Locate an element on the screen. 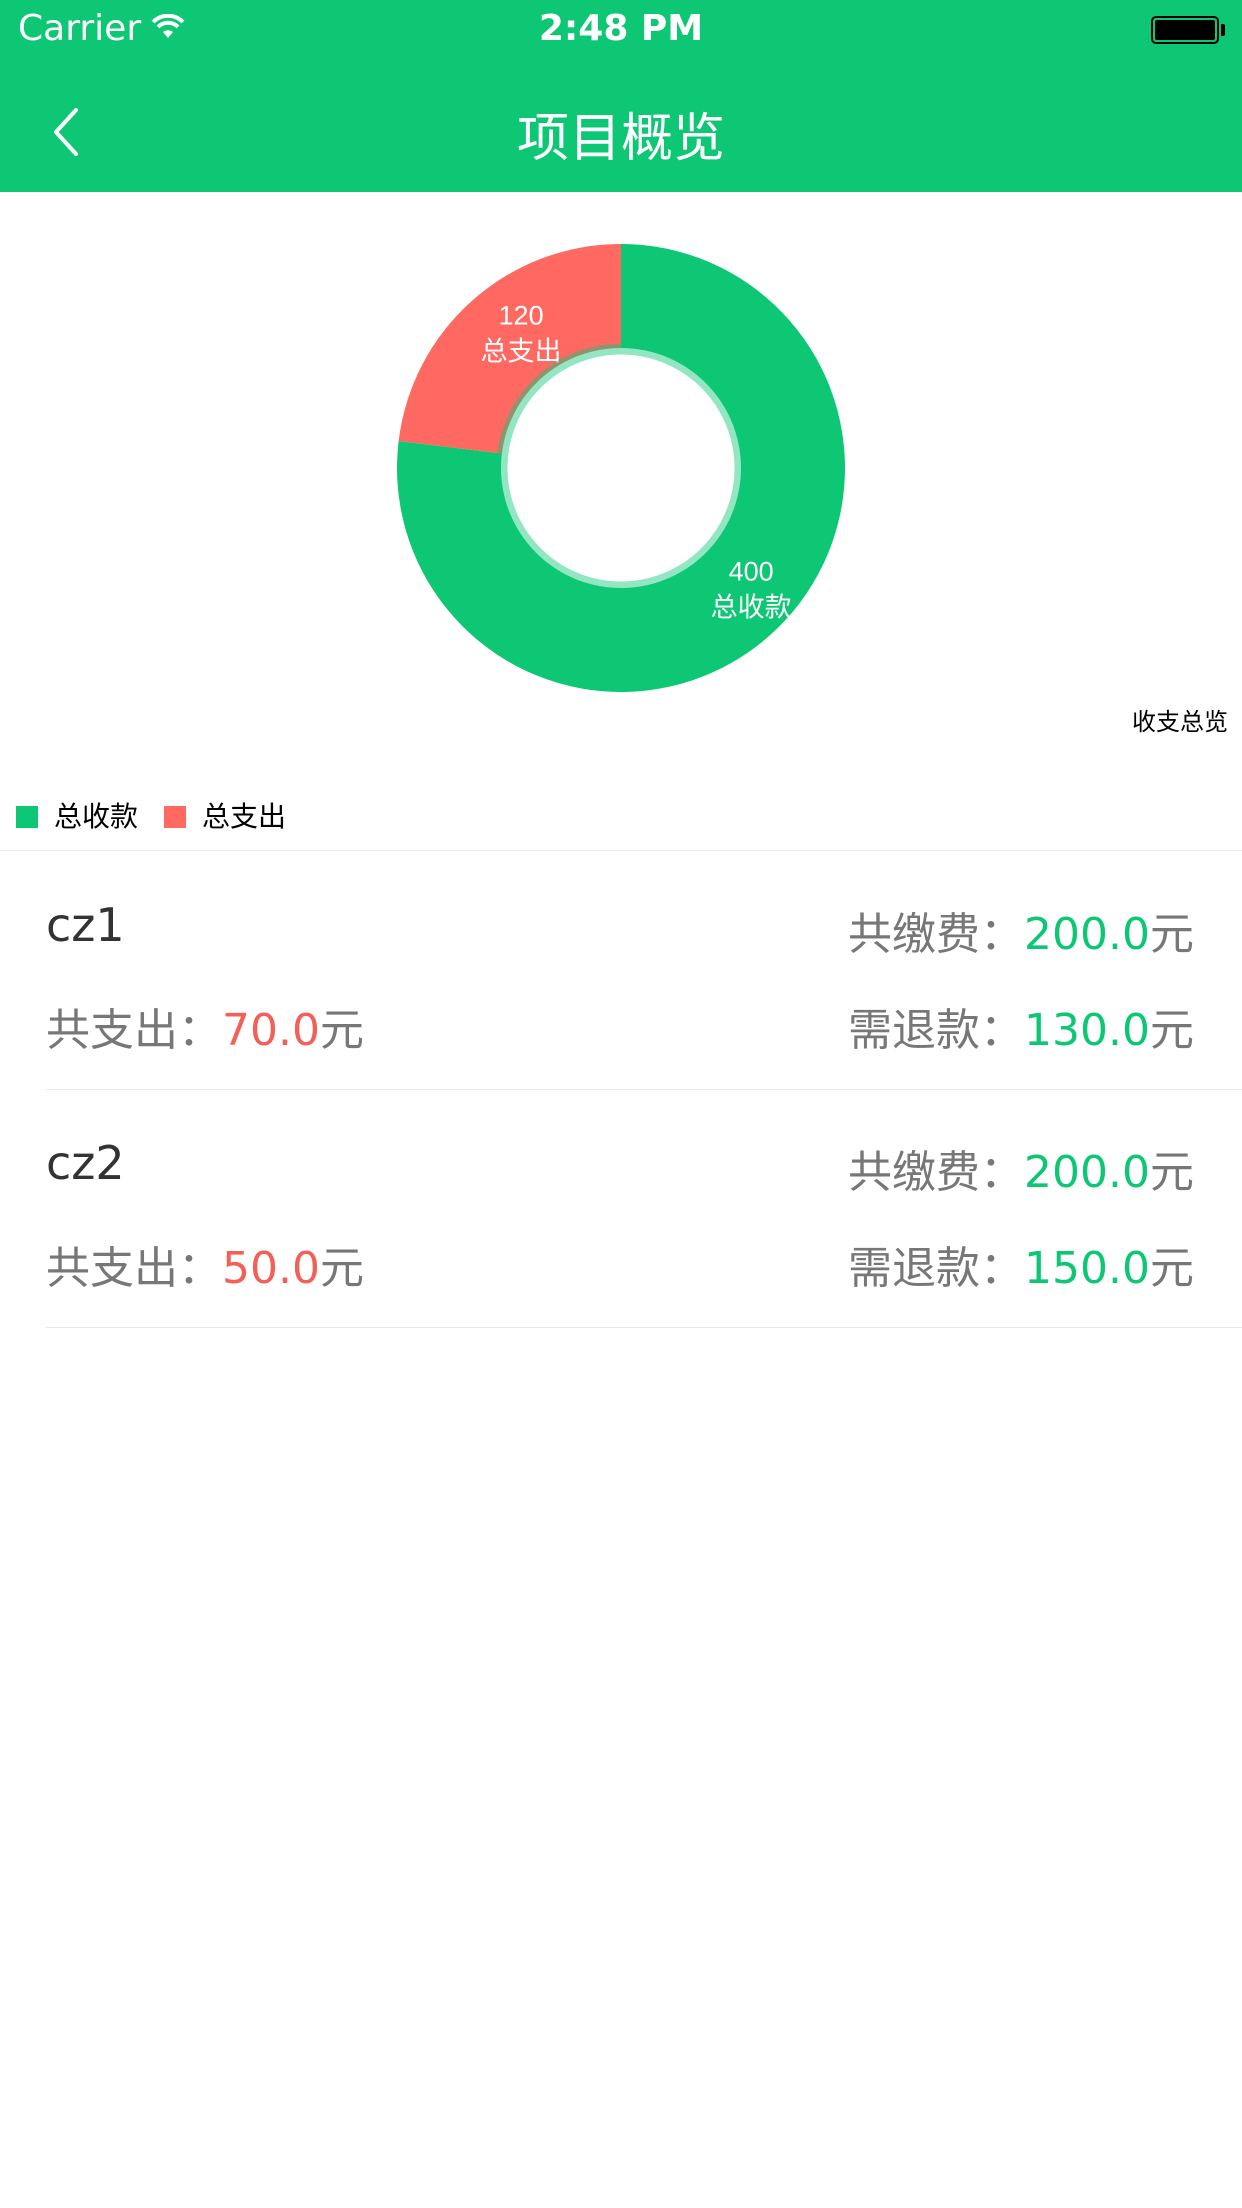 The width and height of the screenshot is (1242, 2208). item-name: cz2 is located at coordinates (85, 1163).